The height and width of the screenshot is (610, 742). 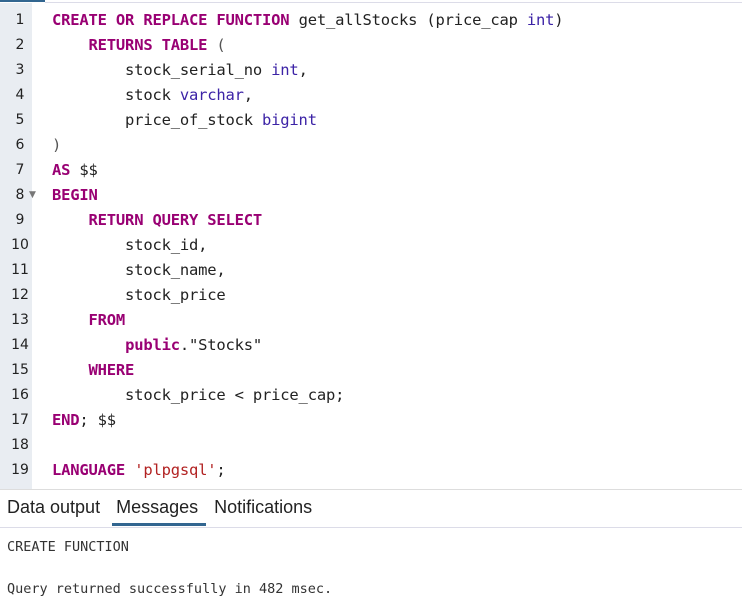 I want to click on line-number: 1, so click(x=16, y=20).